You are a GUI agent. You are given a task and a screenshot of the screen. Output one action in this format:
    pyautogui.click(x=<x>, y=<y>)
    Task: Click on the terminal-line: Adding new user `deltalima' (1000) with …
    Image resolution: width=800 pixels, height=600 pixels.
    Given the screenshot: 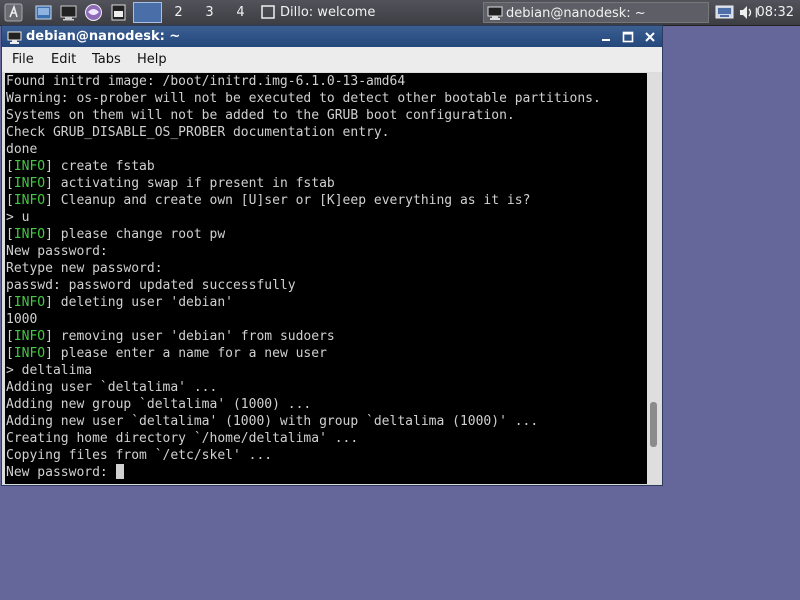 What is the action you would take?
    pyautogui.click(x=326, y=421)
    